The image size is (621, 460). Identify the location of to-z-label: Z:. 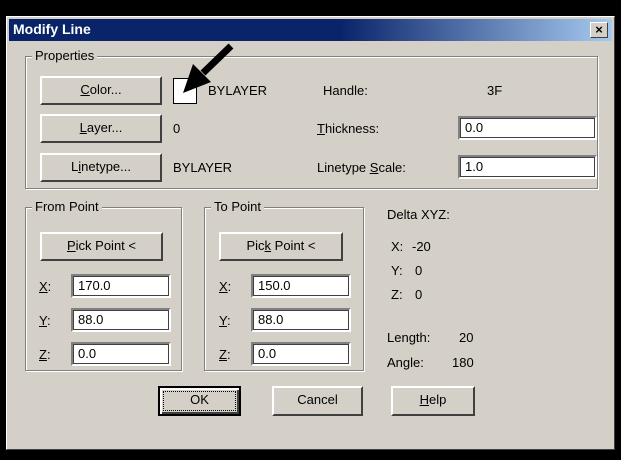
(225, 354).